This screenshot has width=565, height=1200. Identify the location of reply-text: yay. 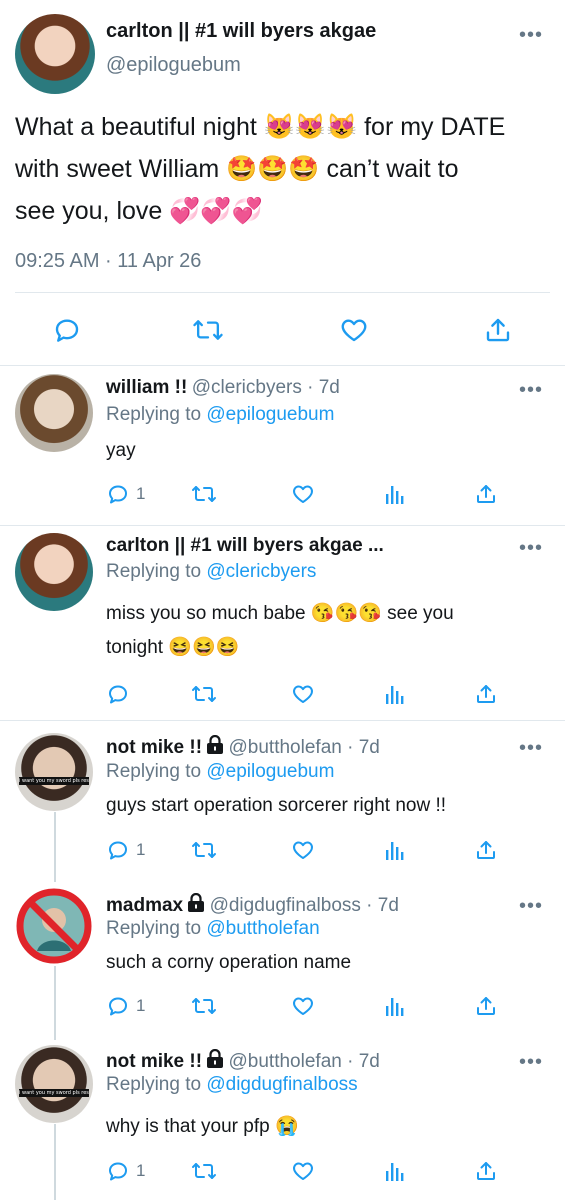
(121, 450).